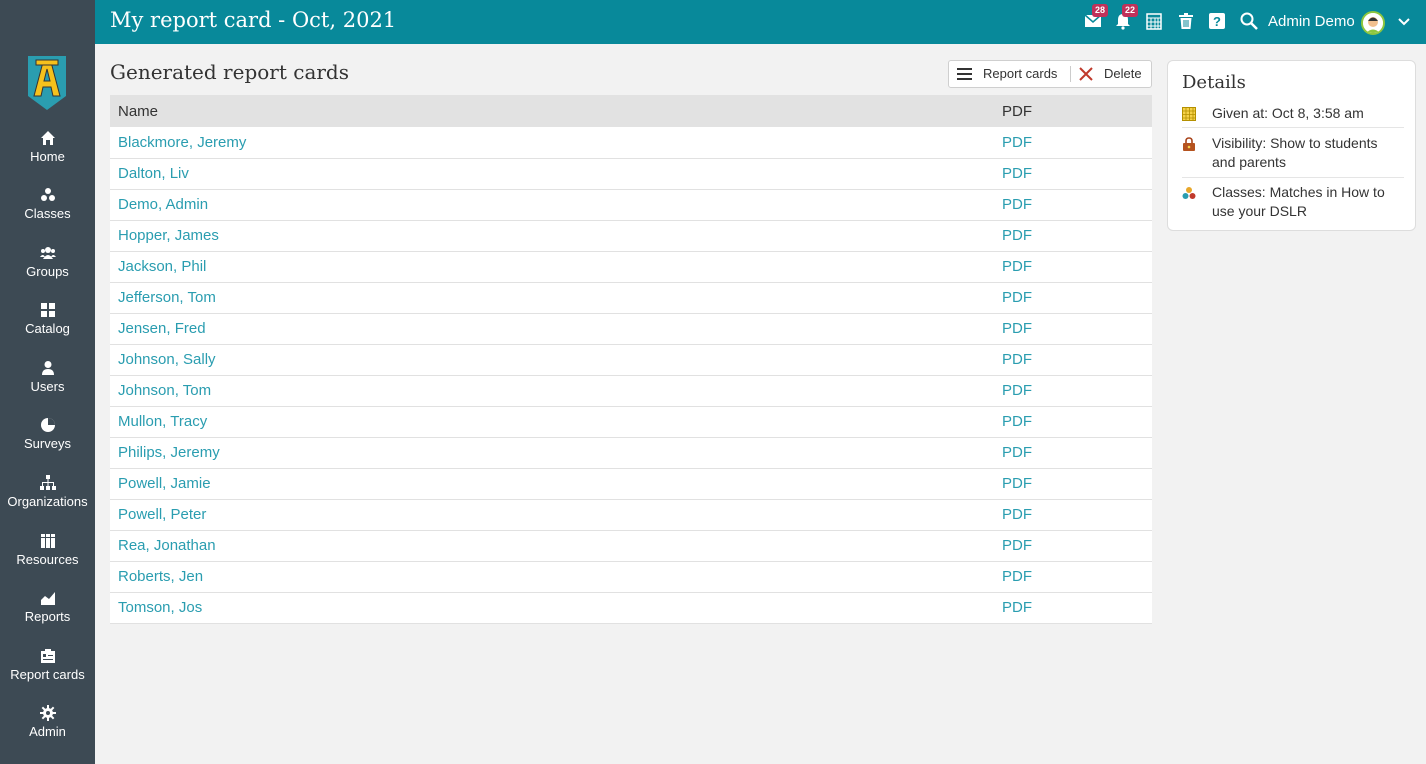 This screenshot has width=1426, height=764. I want to click on search-button, so click(1250, 22).